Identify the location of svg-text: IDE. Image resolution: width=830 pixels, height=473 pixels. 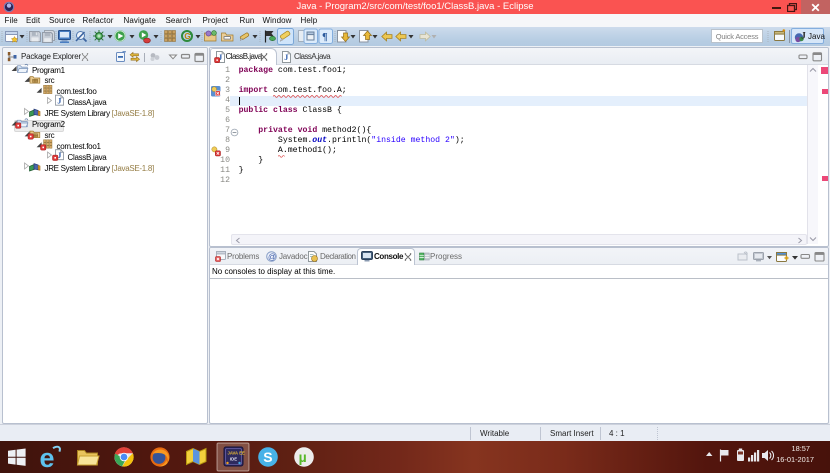
(233, 459).